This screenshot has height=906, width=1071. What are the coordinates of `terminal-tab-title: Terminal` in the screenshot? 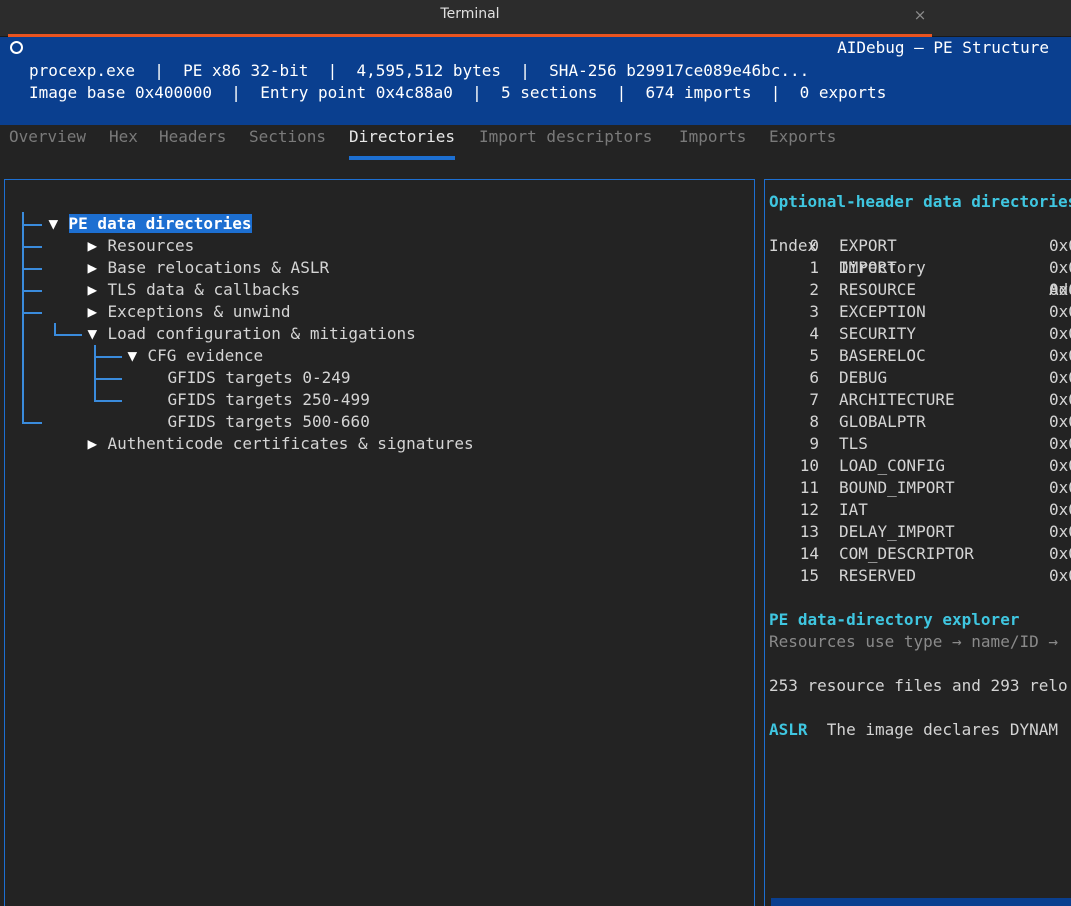 It's located at (470, 14).